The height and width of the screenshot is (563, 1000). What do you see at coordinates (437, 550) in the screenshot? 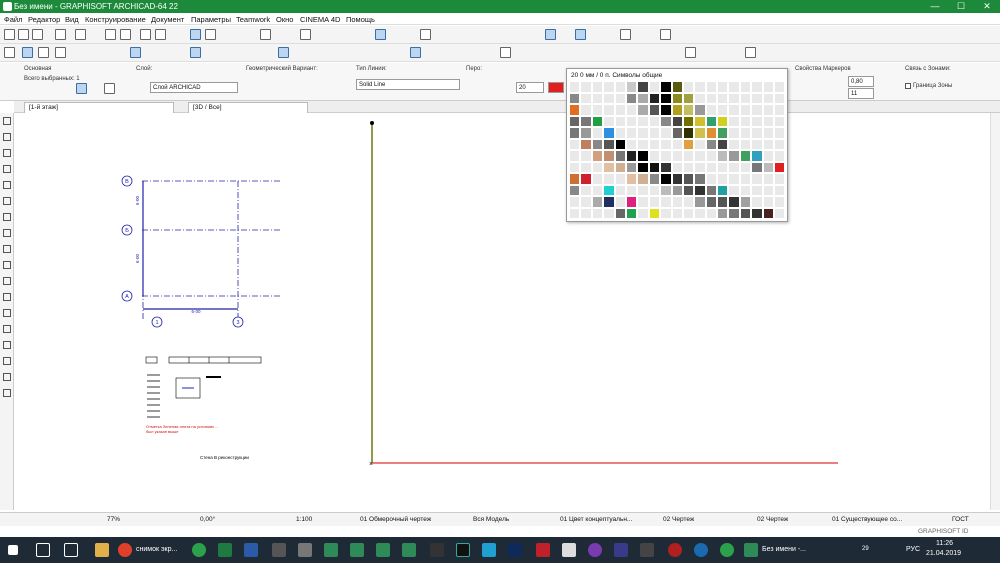
I see `app-icon` at bounding box center [437, 550].